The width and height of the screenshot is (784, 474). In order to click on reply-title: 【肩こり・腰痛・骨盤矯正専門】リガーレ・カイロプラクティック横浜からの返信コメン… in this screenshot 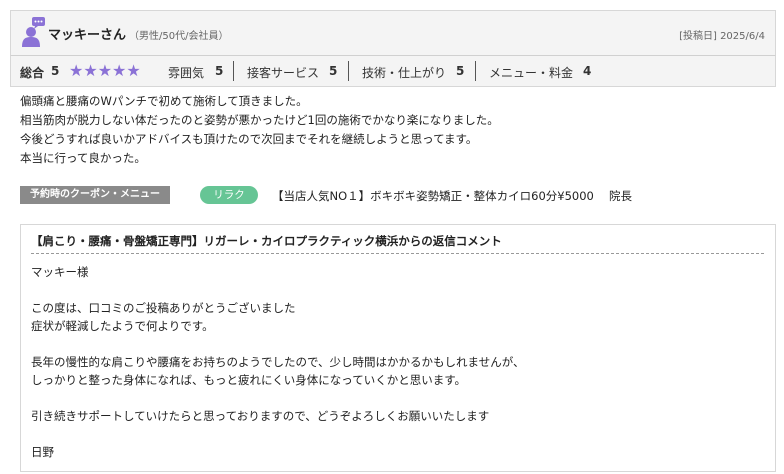, I will do `click(266, 241)`.